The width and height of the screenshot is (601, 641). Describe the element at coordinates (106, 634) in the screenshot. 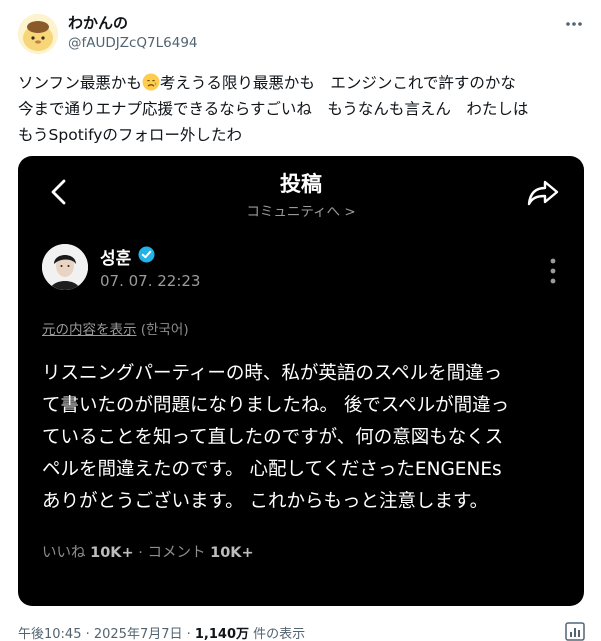

I see `post-timestamp: 午後10:45 · 2025年7月7日 ·` at that location.